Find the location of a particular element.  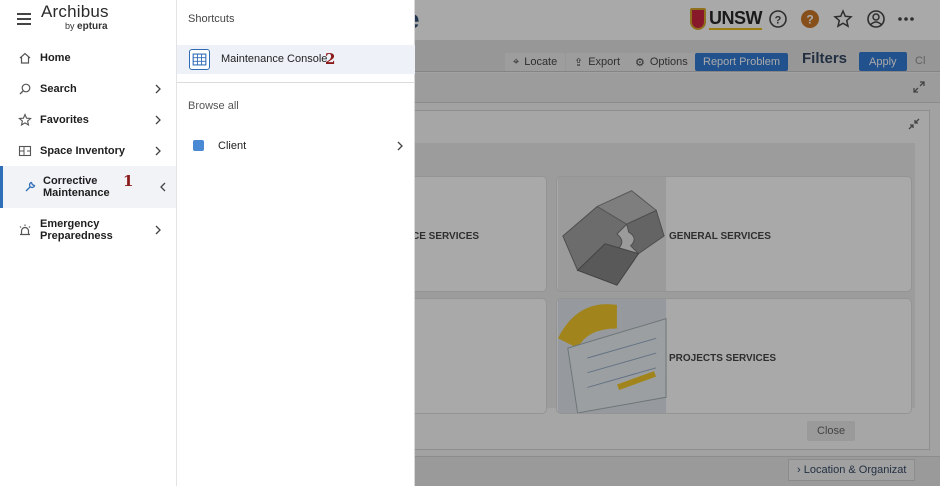

browse-item-client: Client is located at coordinates (296, 146).